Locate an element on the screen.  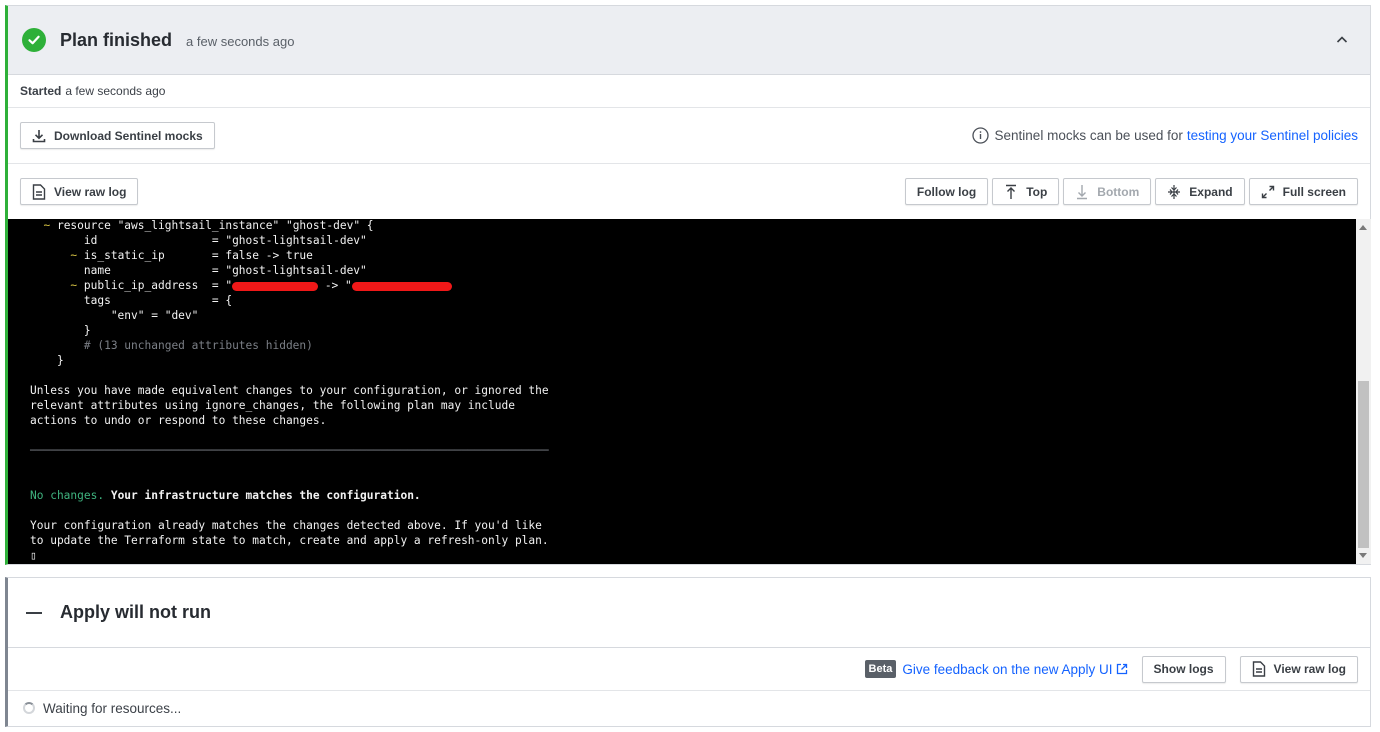
feedback-area: Beta Give feedback on the new Apply UI is located at coordinates (996, 669).